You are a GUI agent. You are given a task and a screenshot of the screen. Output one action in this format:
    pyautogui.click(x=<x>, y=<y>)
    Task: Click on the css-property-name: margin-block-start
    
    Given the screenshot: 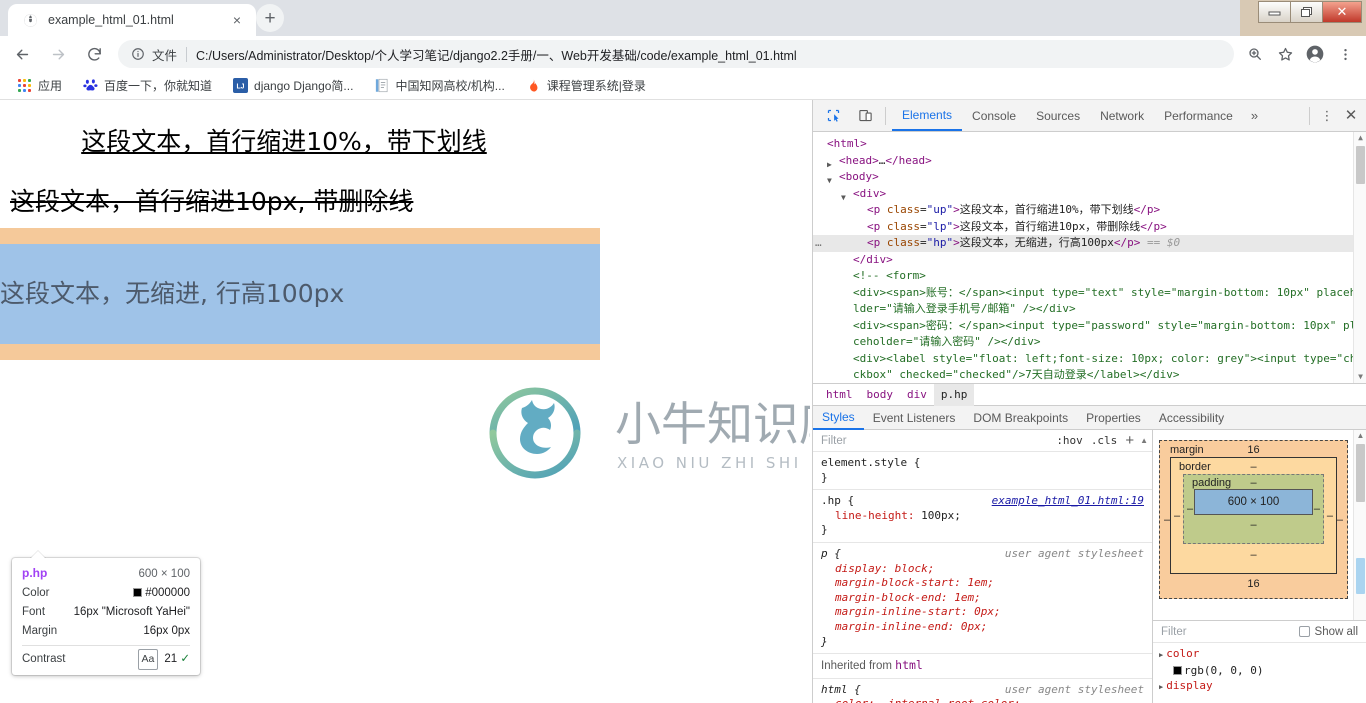 What is the action you would take?
    pyautogui.click(x=894, y=582)
    